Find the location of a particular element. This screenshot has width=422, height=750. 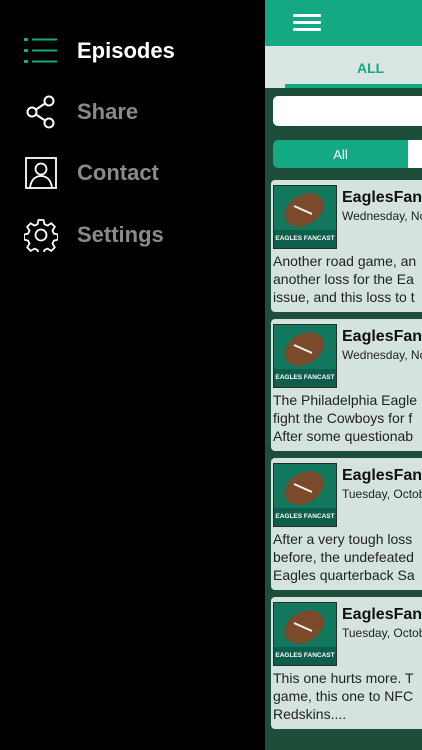

segment-all: All is located at coordinates (340, 154).